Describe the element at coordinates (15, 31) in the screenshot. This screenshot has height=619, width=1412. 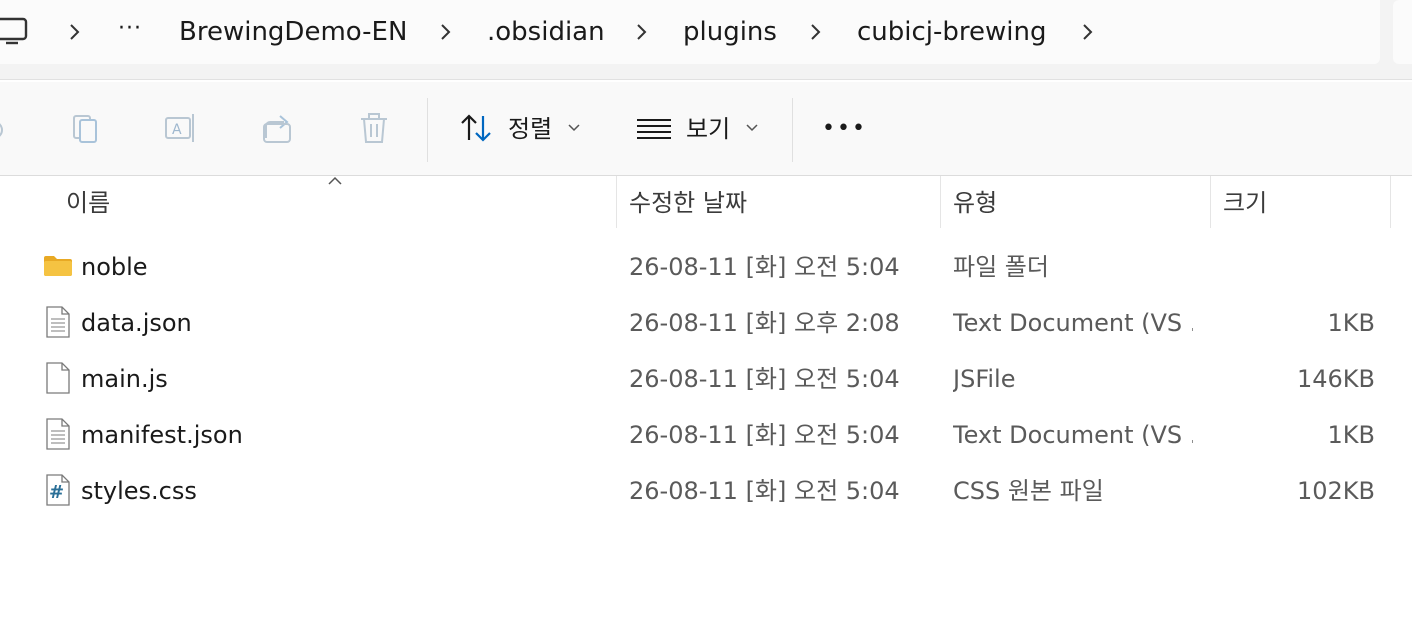
I see `computer-icon` at that location.